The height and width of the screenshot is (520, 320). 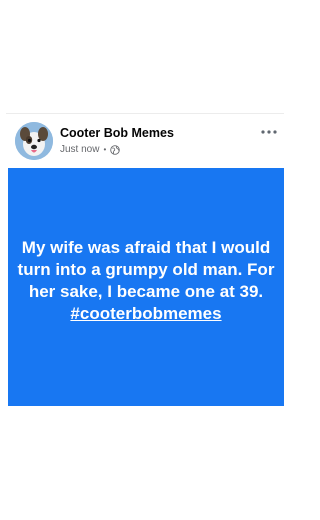 I want to click on dog-avatar-icon, so click(x=34, y=141).